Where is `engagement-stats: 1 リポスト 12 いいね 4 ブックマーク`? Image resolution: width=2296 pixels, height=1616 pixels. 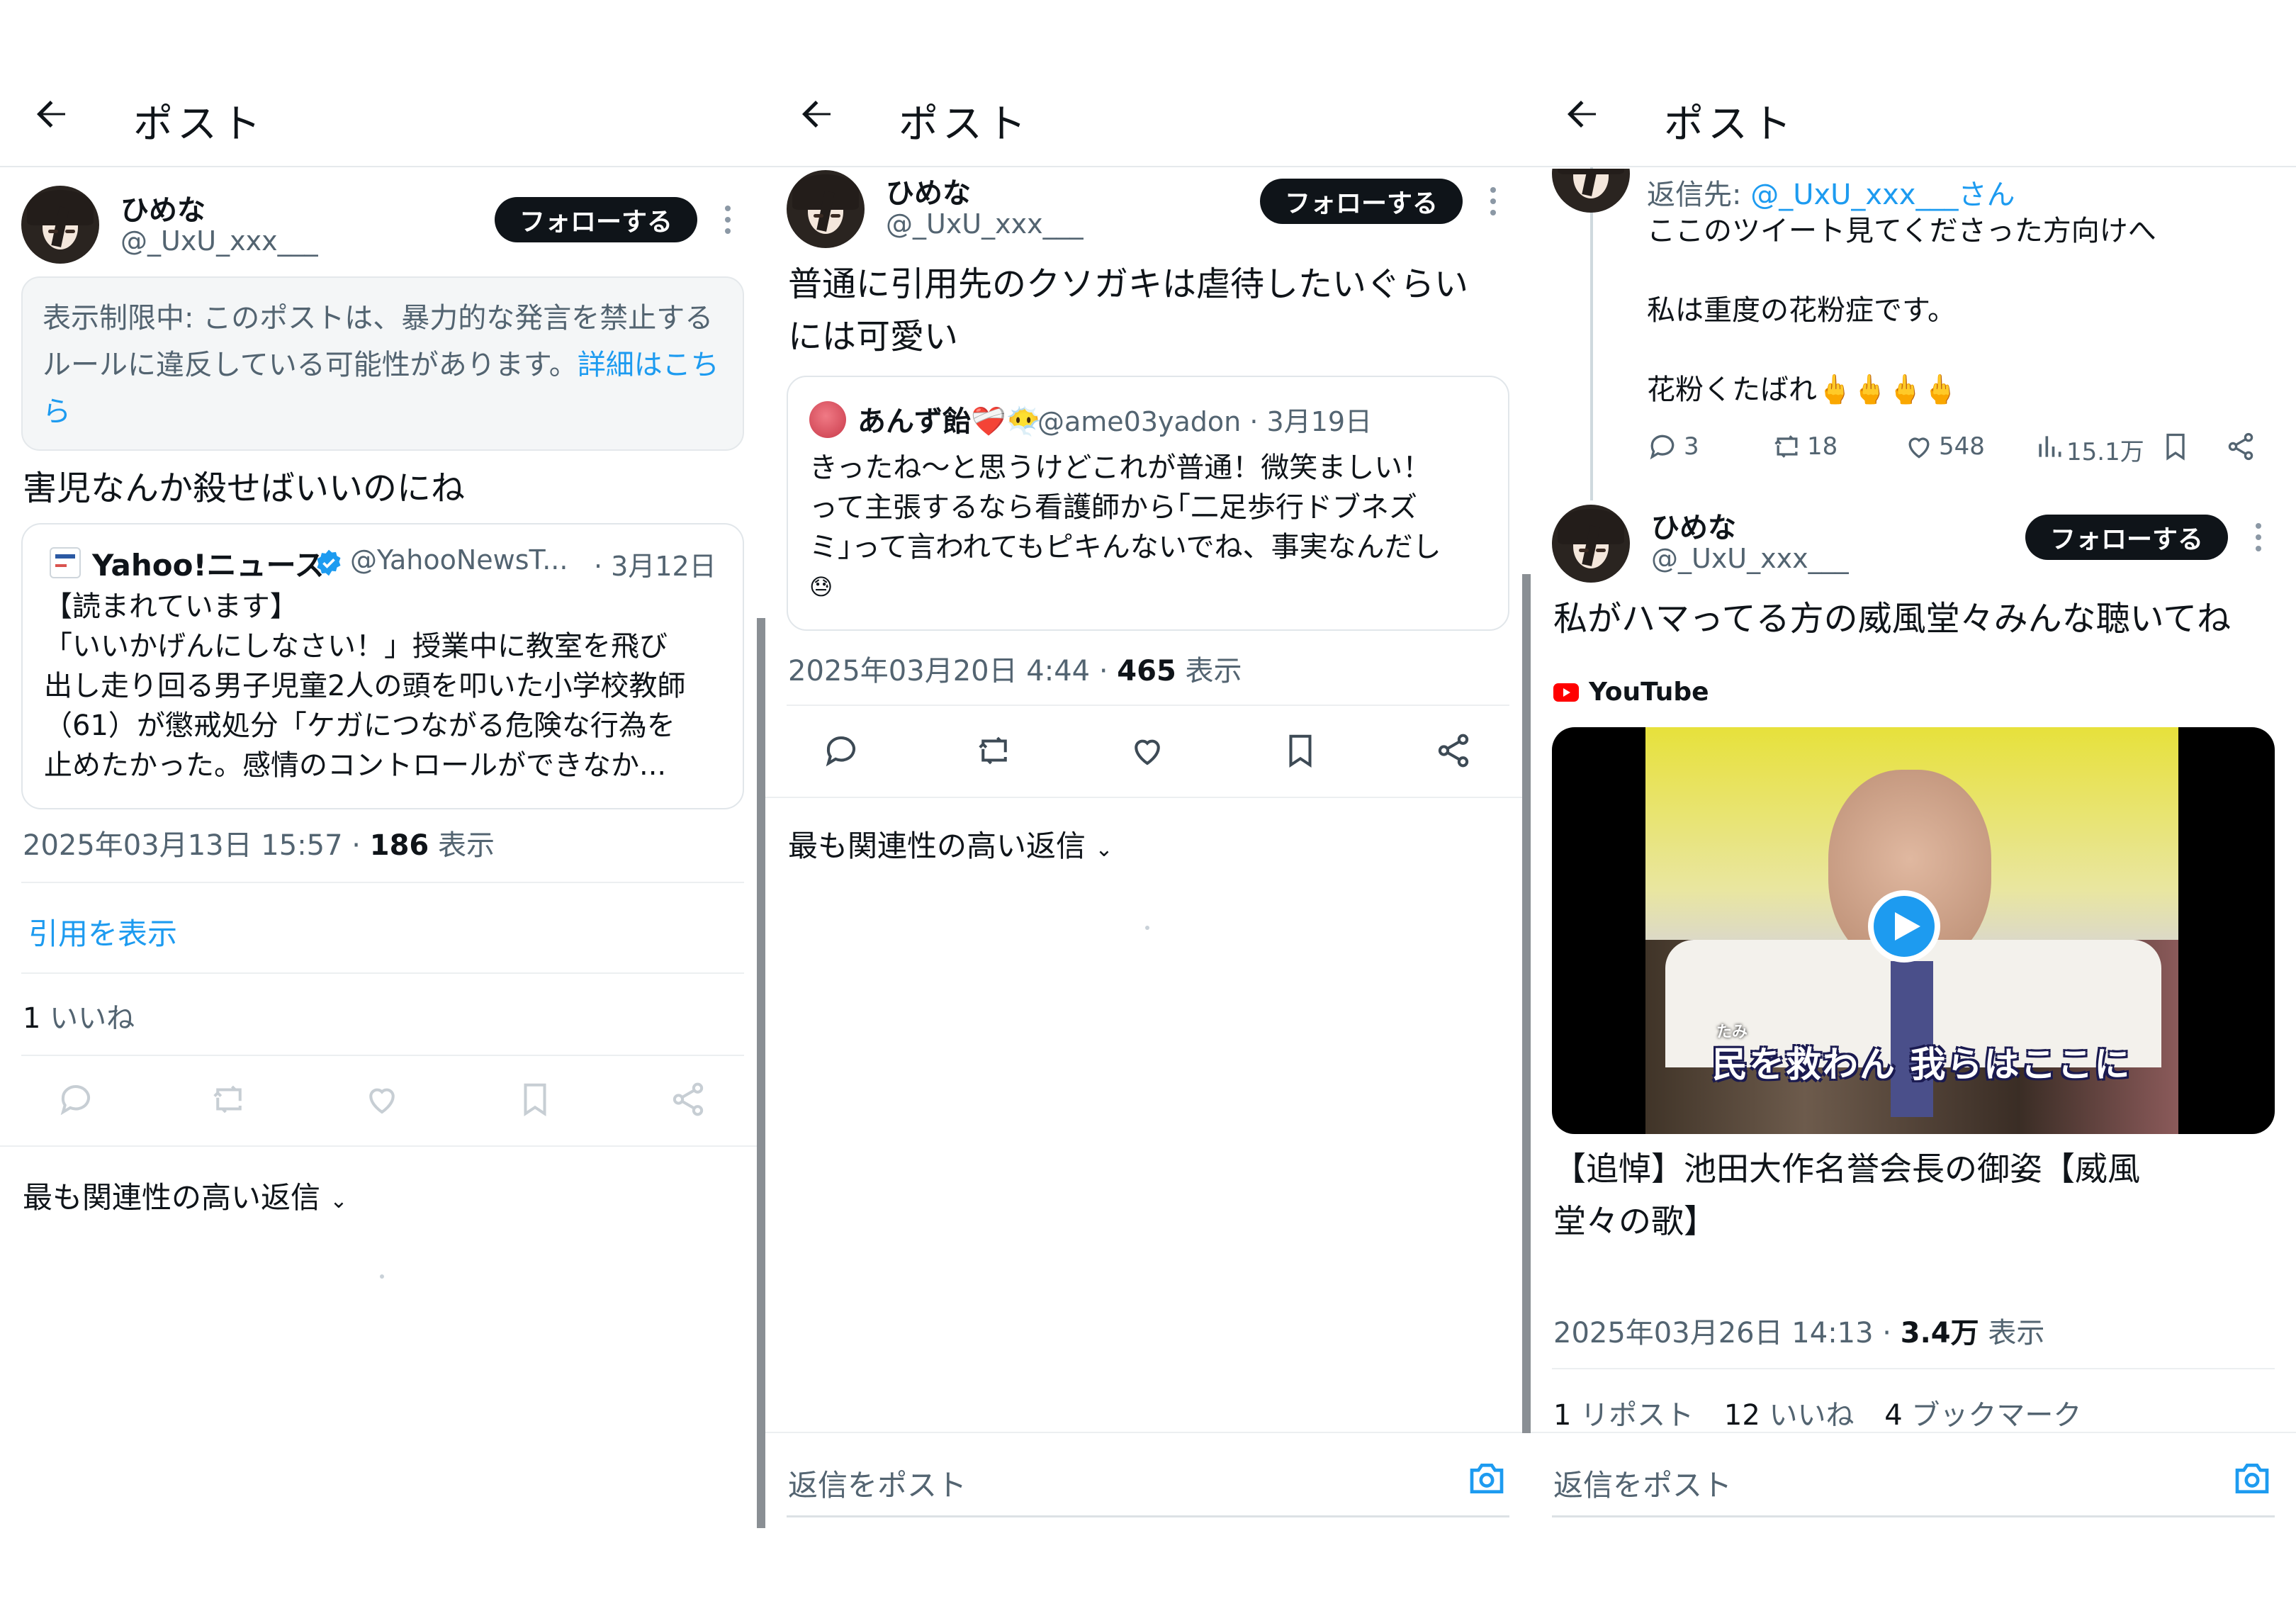 engagement-stats: 1 リポスト 12 いいね 4 ブックマーク is located at coordinates (1817, 1412).